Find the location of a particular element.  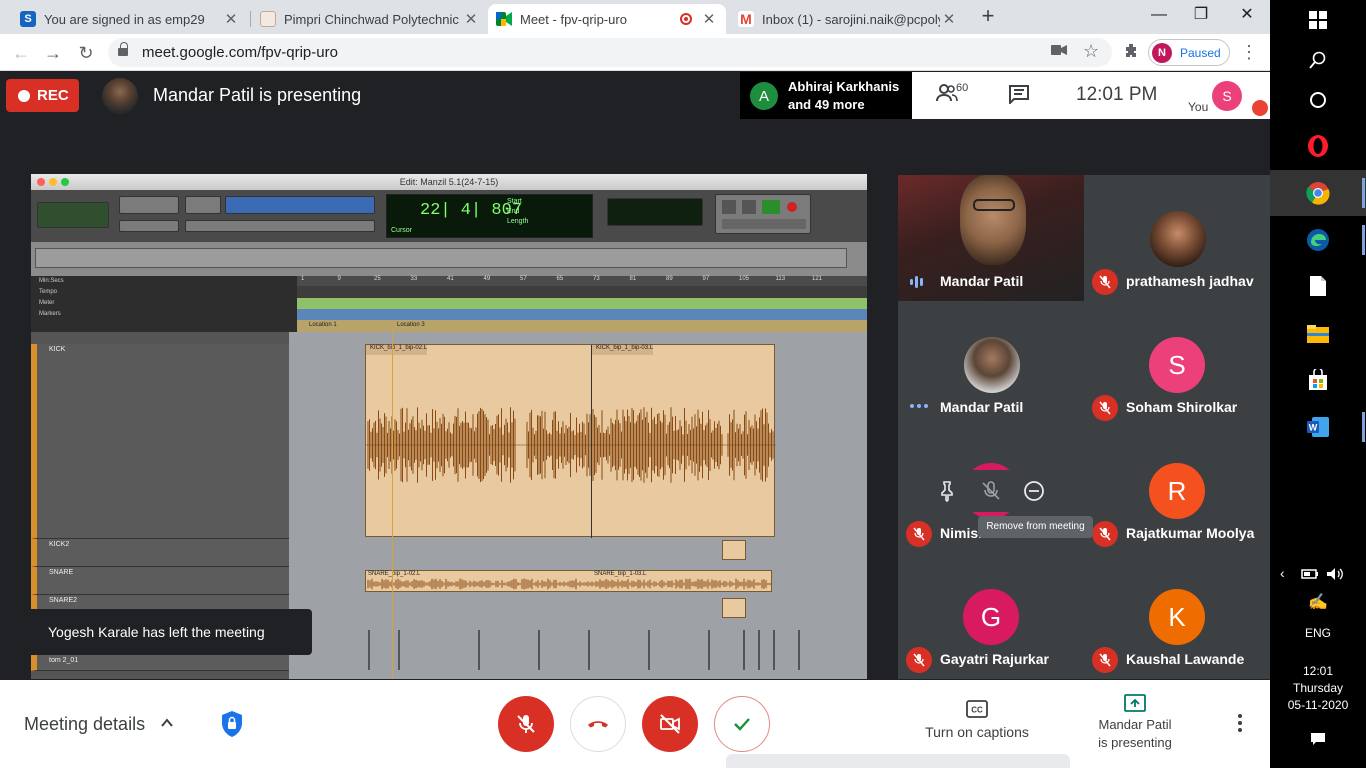

kick2-clip is located at coordinates (734, 550).